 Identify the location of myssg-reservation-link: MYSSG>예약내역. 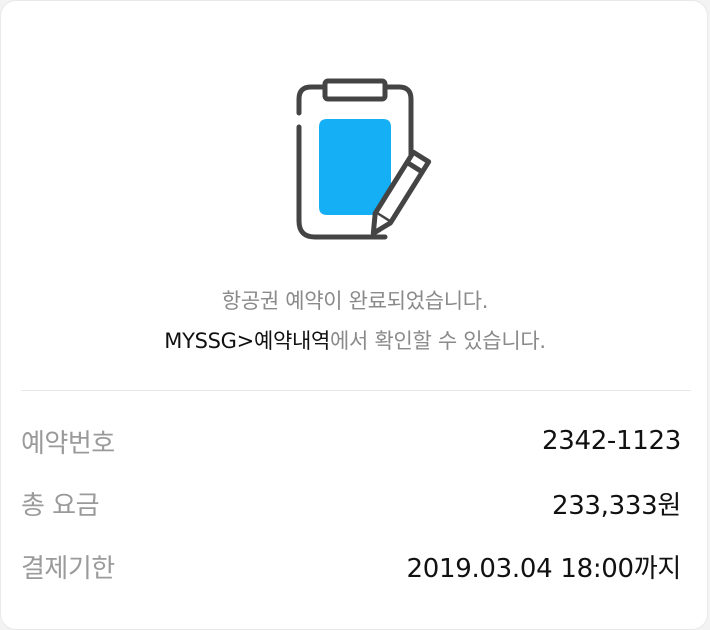
(247, 341).